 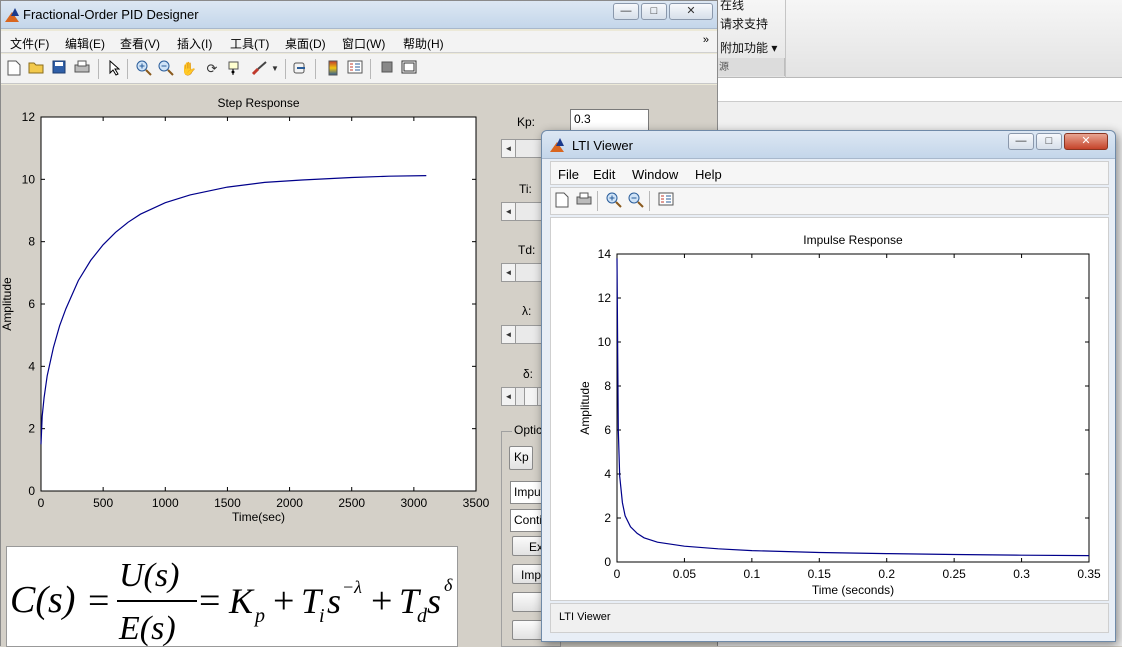 What do you see at coordinates (522, 272) in the screenshot?
I see `td-slider: ◄` at bounding box center [522, 272].